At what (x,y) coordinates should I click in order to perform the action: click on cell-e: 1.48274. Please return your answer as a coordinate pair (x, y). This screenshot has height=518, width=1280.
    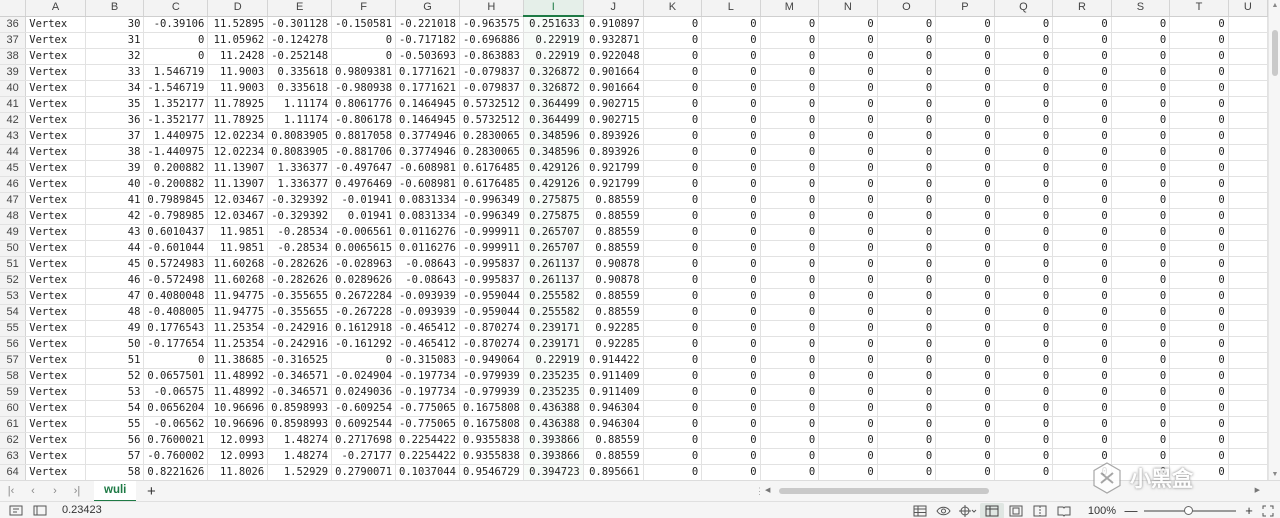
    Looking at the image, I should click on (300, 440).